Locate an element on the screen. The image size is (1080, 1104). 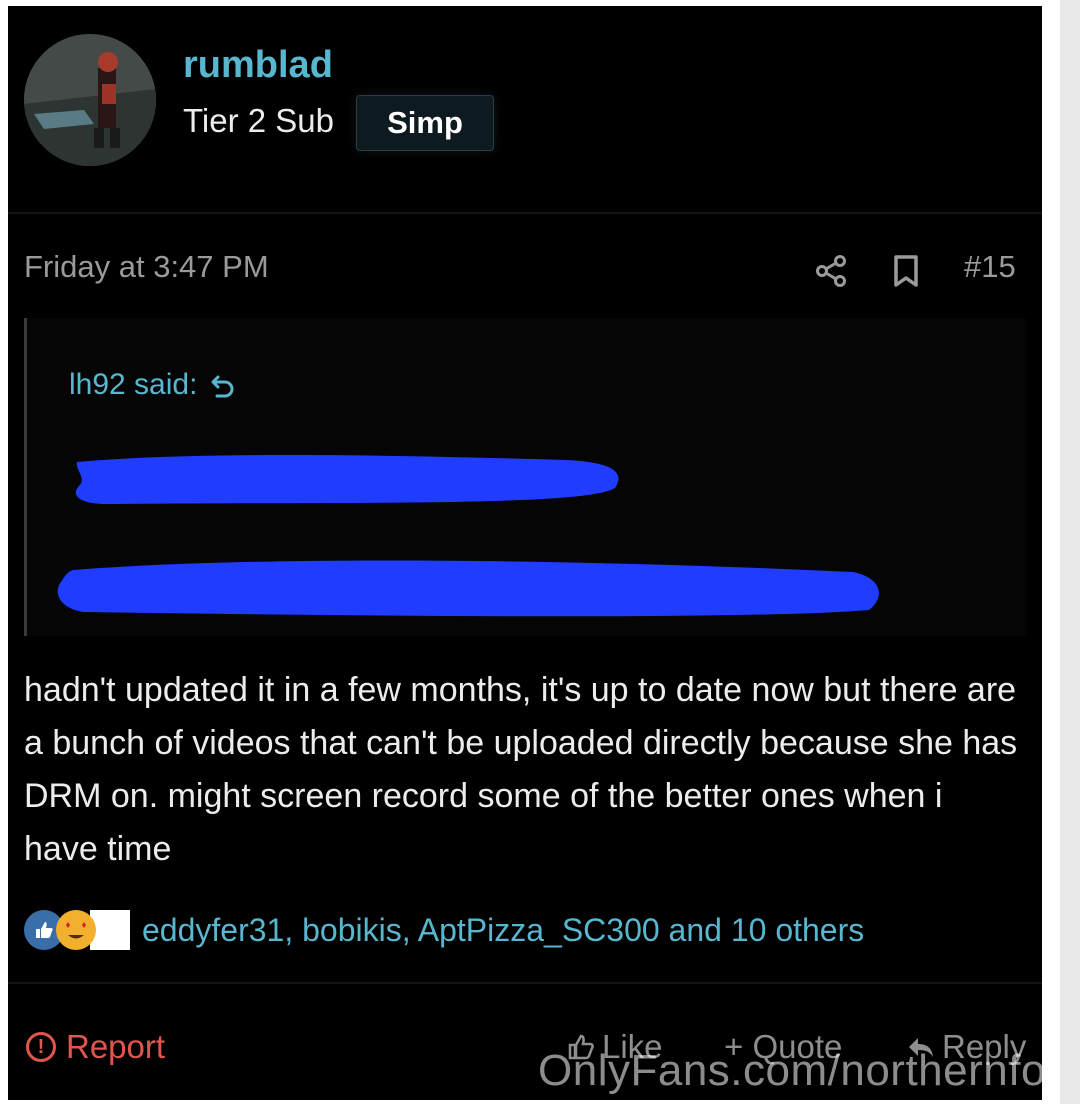
reply-button: Reply is located at coordinates (966, 1047).